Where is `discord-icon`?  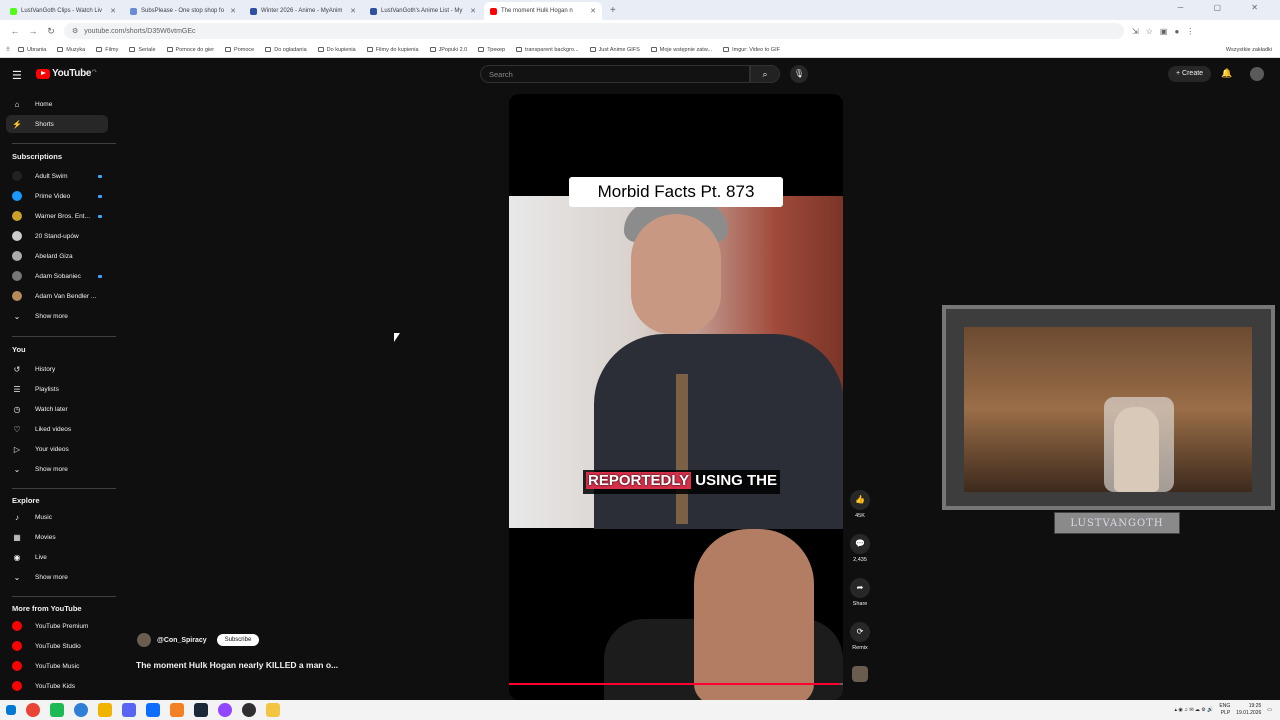 discord-icon is located at coordinates (129, 710).